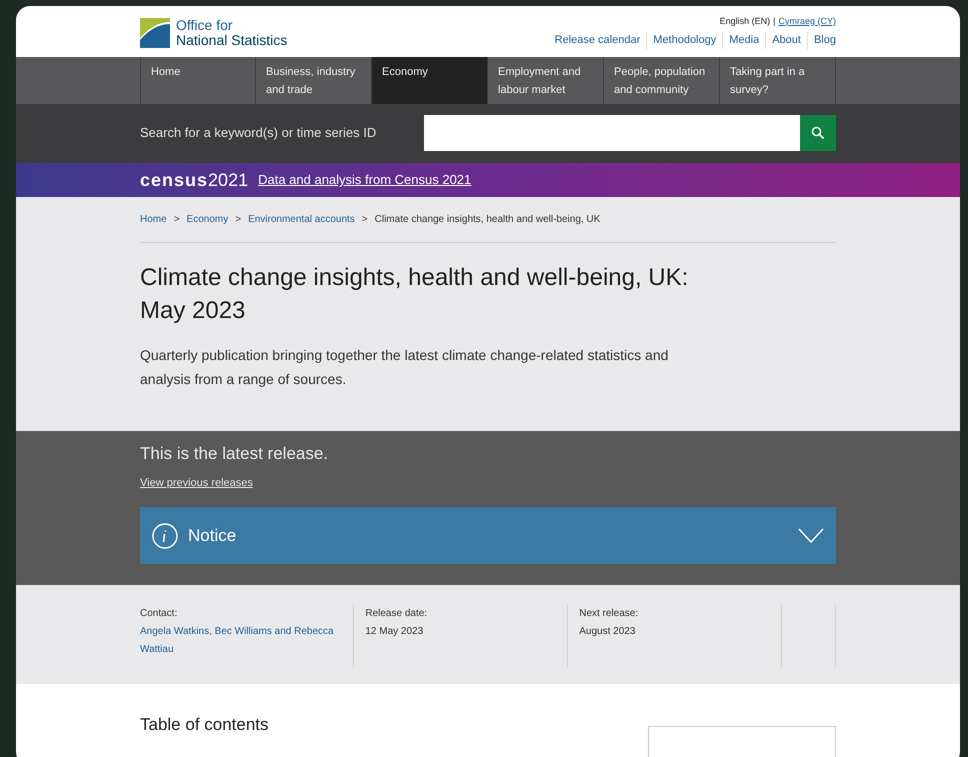 The height and width of the screenshot is (757, 968). What do you see at coordinates (786, 40) in the screenshot?
I see `header-link: About` at bounding box center [786, 40].